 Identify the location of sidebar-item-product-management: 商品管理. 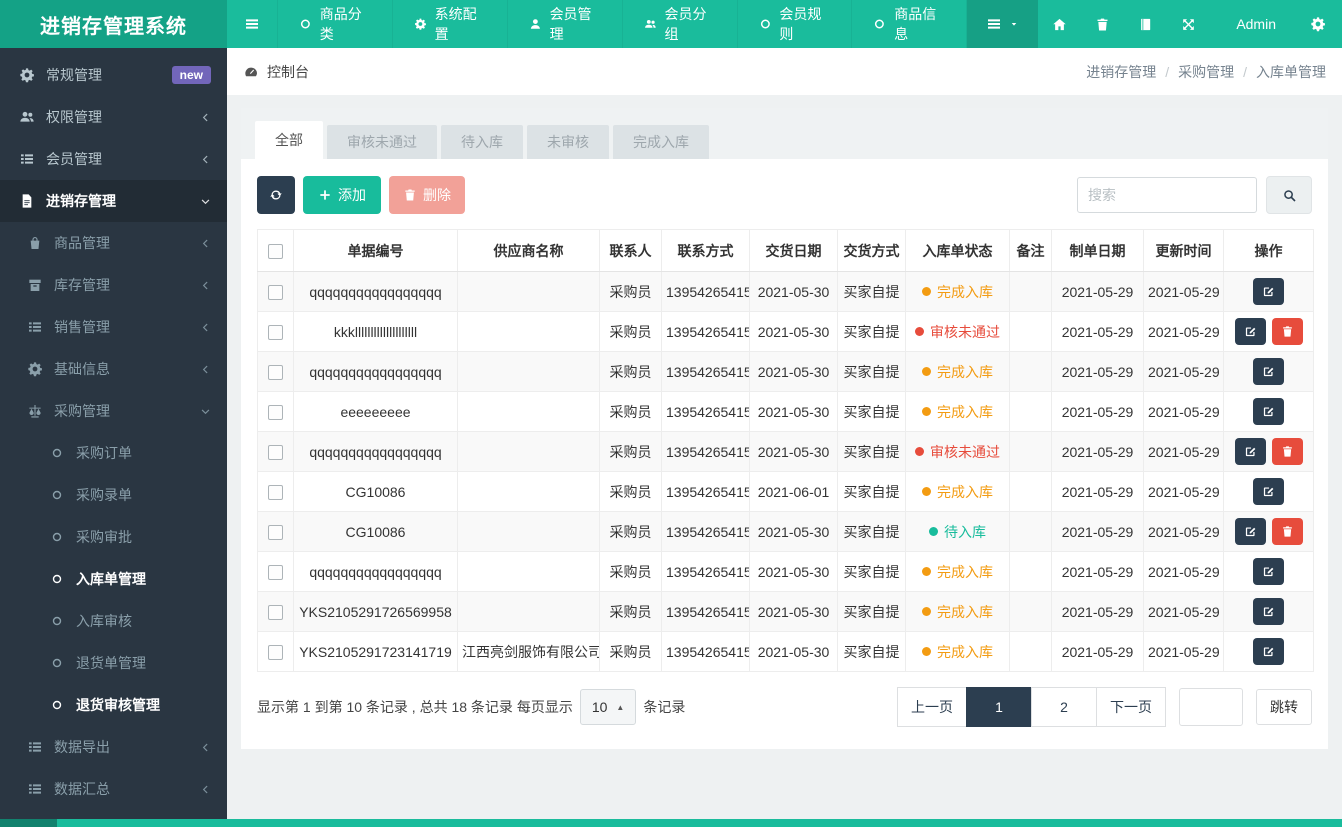
(113, 243).